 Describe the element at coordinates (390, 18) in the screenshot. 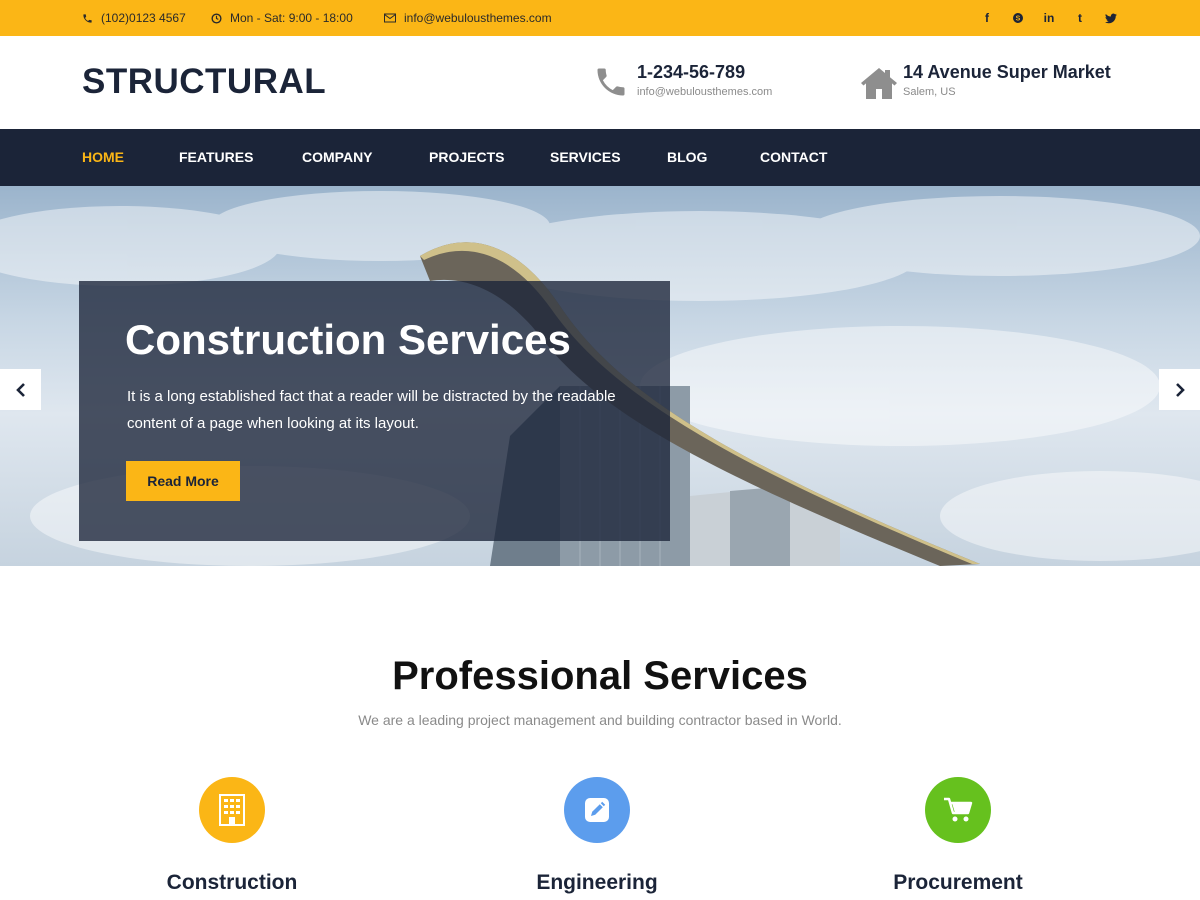

I see `envelope-icon` at that location.